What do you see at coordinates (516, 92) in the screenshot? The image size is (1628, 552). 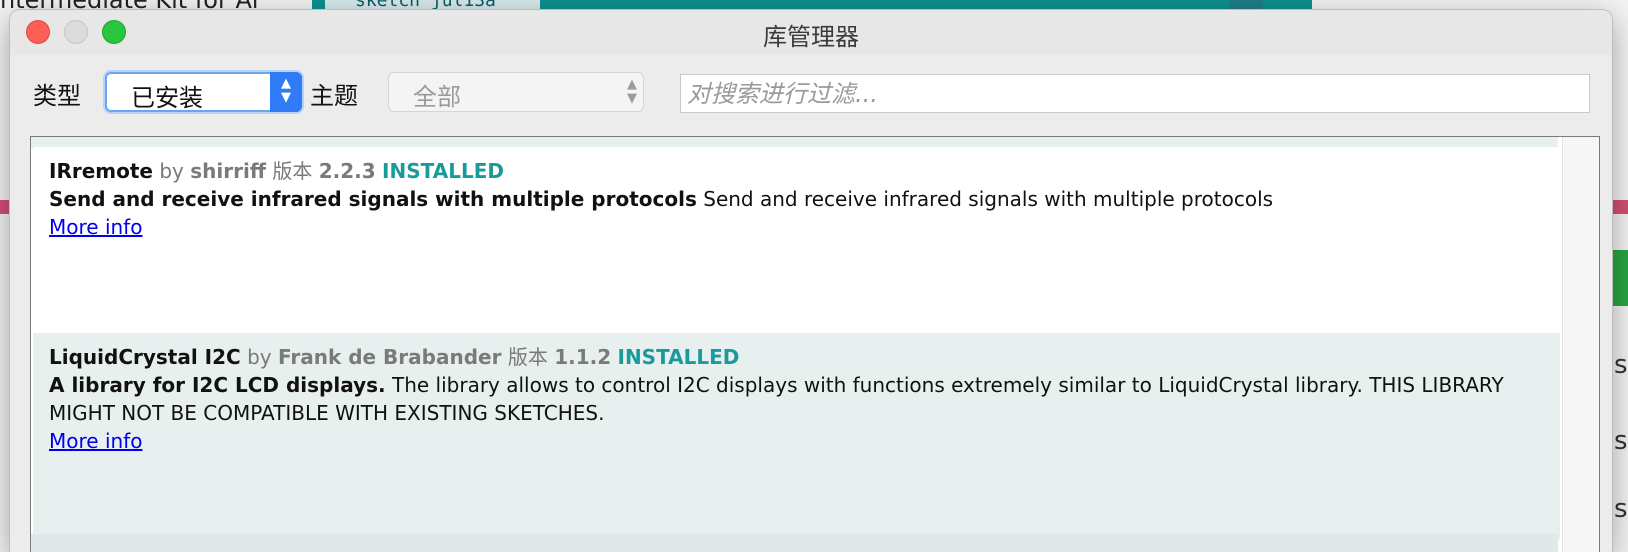 I see `topic-select: 全部 ▲ ▼` at bounding box center [516, 92].